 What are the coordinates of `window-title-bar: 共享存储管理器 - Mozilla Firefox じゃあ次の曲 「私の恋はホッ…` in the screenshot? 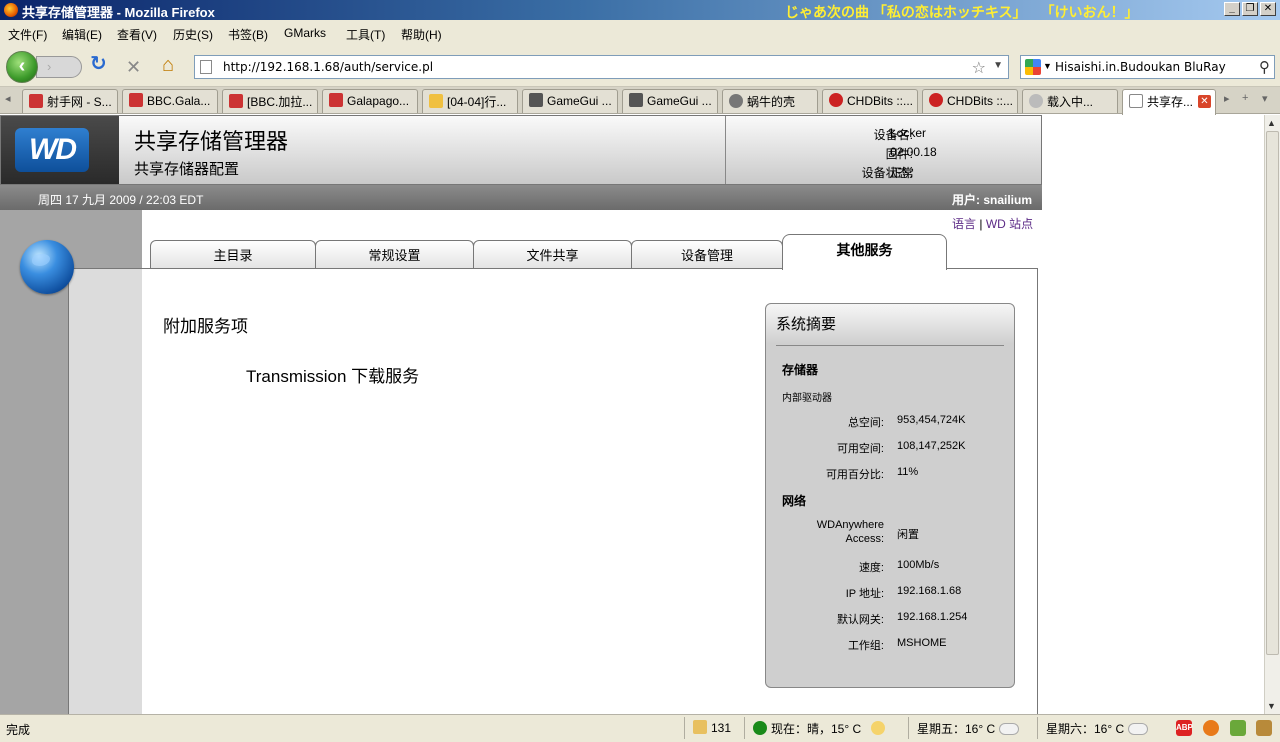 It's located at (640, 10).